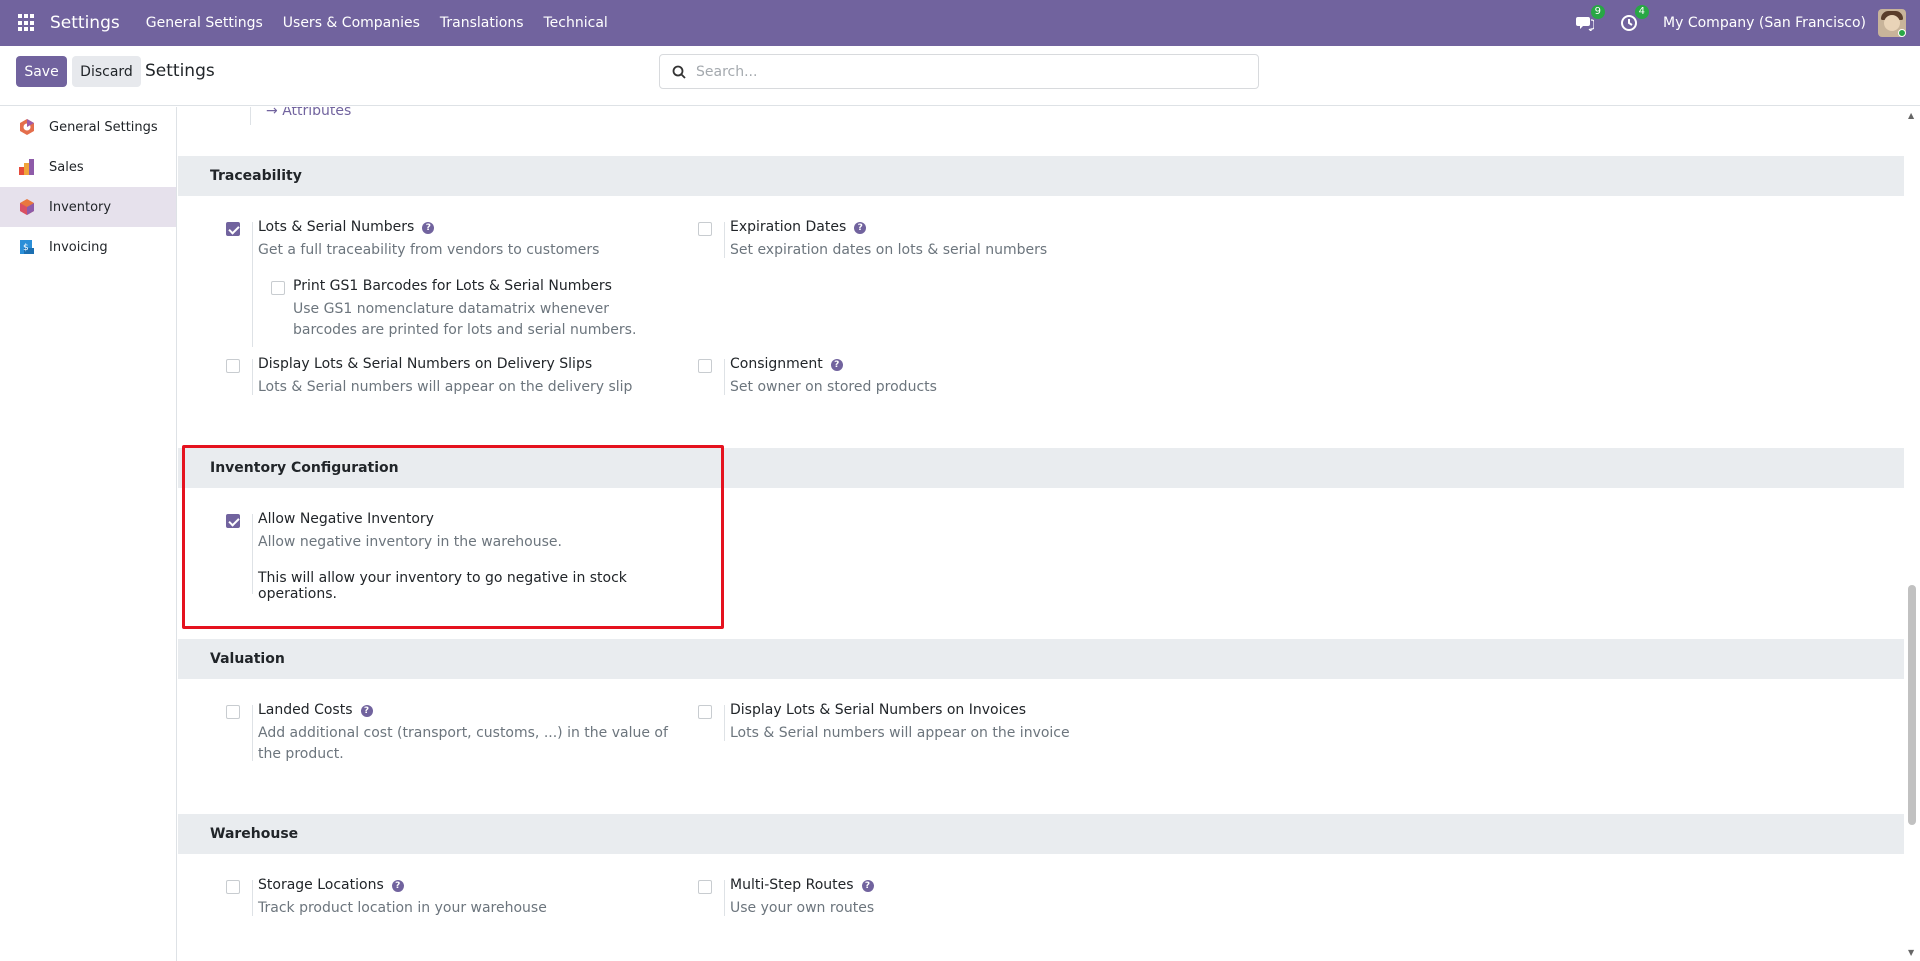 Image resolution: width=1920 pixels, height=961 pixels. What do you see at coordinates (233, 521) in the screenshot?
I see `allow-negative-inventory-checkbox` at bounding box center [233, 521].